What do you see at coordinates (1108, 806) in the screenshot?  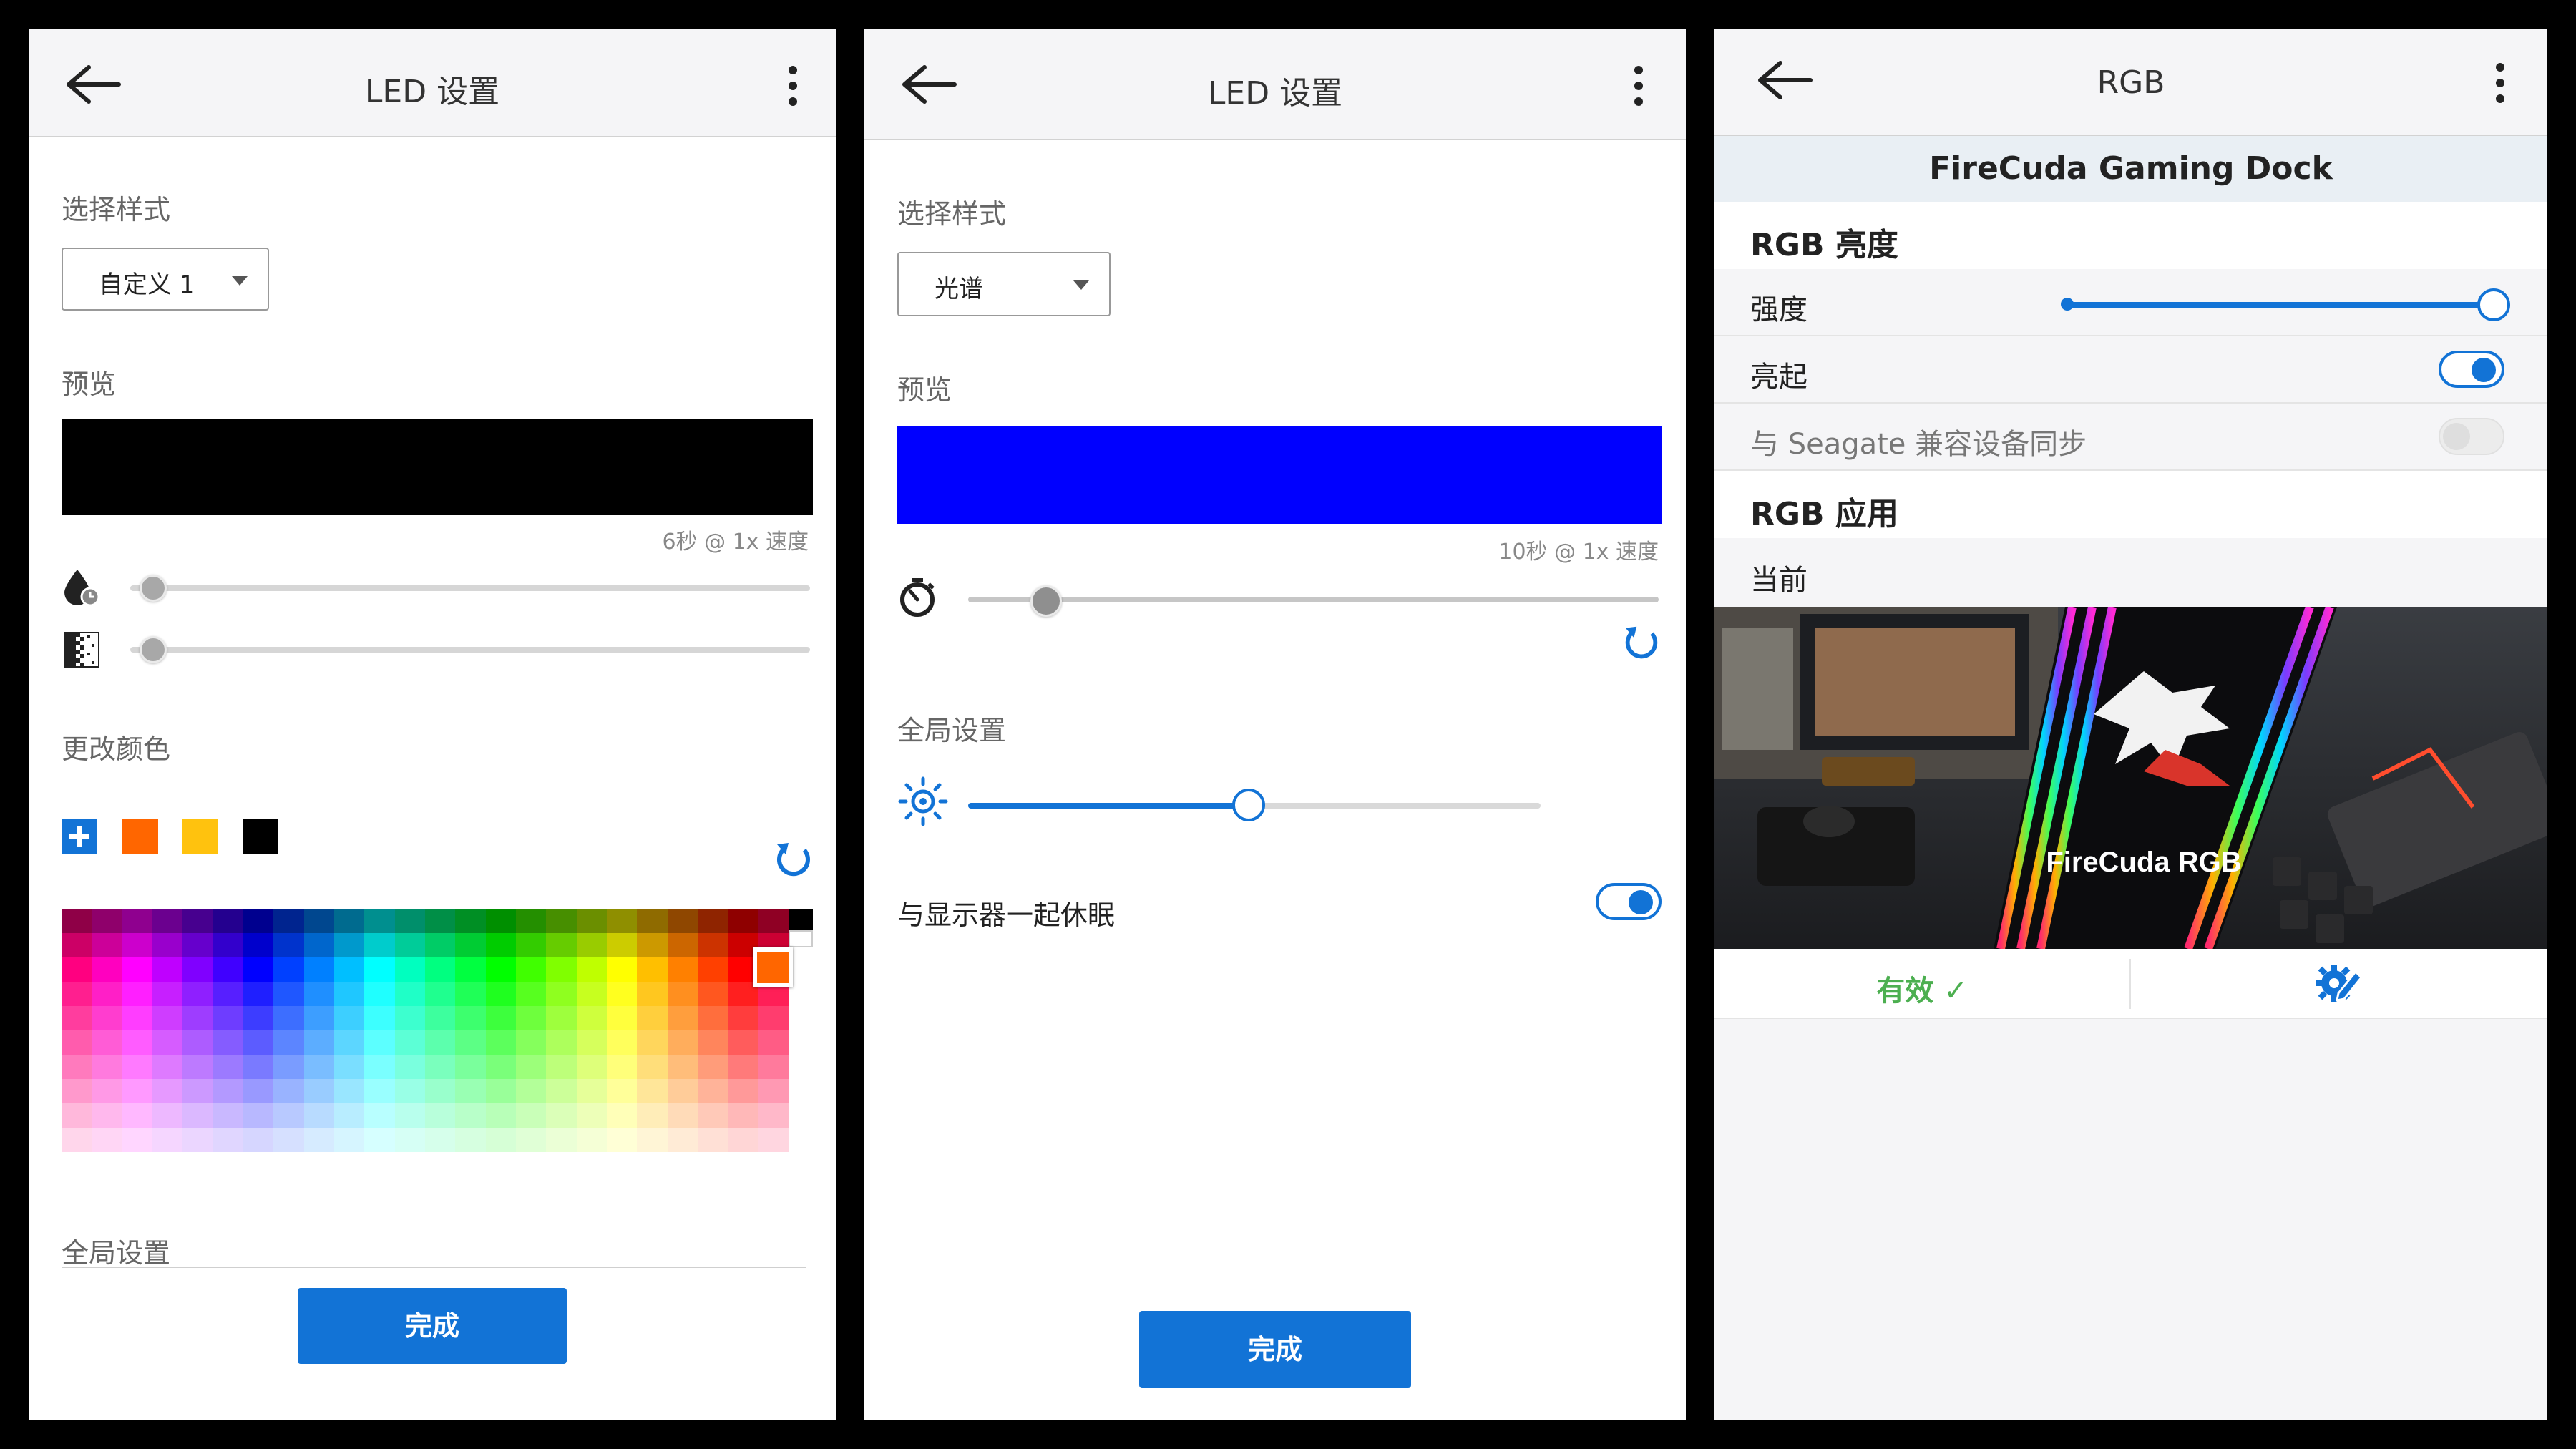 I see `brightness-slider-fill` at bounding box center [1108, 806].